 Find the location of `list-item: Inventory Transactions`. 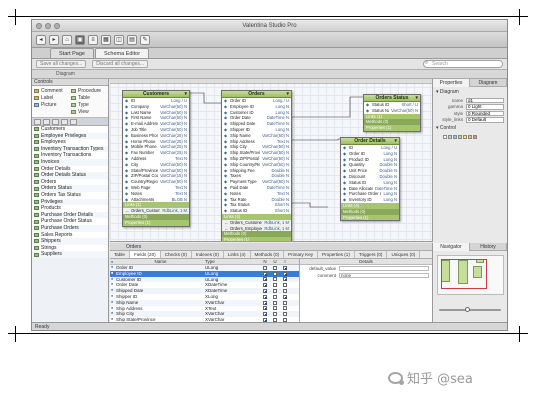

list-item: Inventory Transactions is located at coordinates (70, 155).